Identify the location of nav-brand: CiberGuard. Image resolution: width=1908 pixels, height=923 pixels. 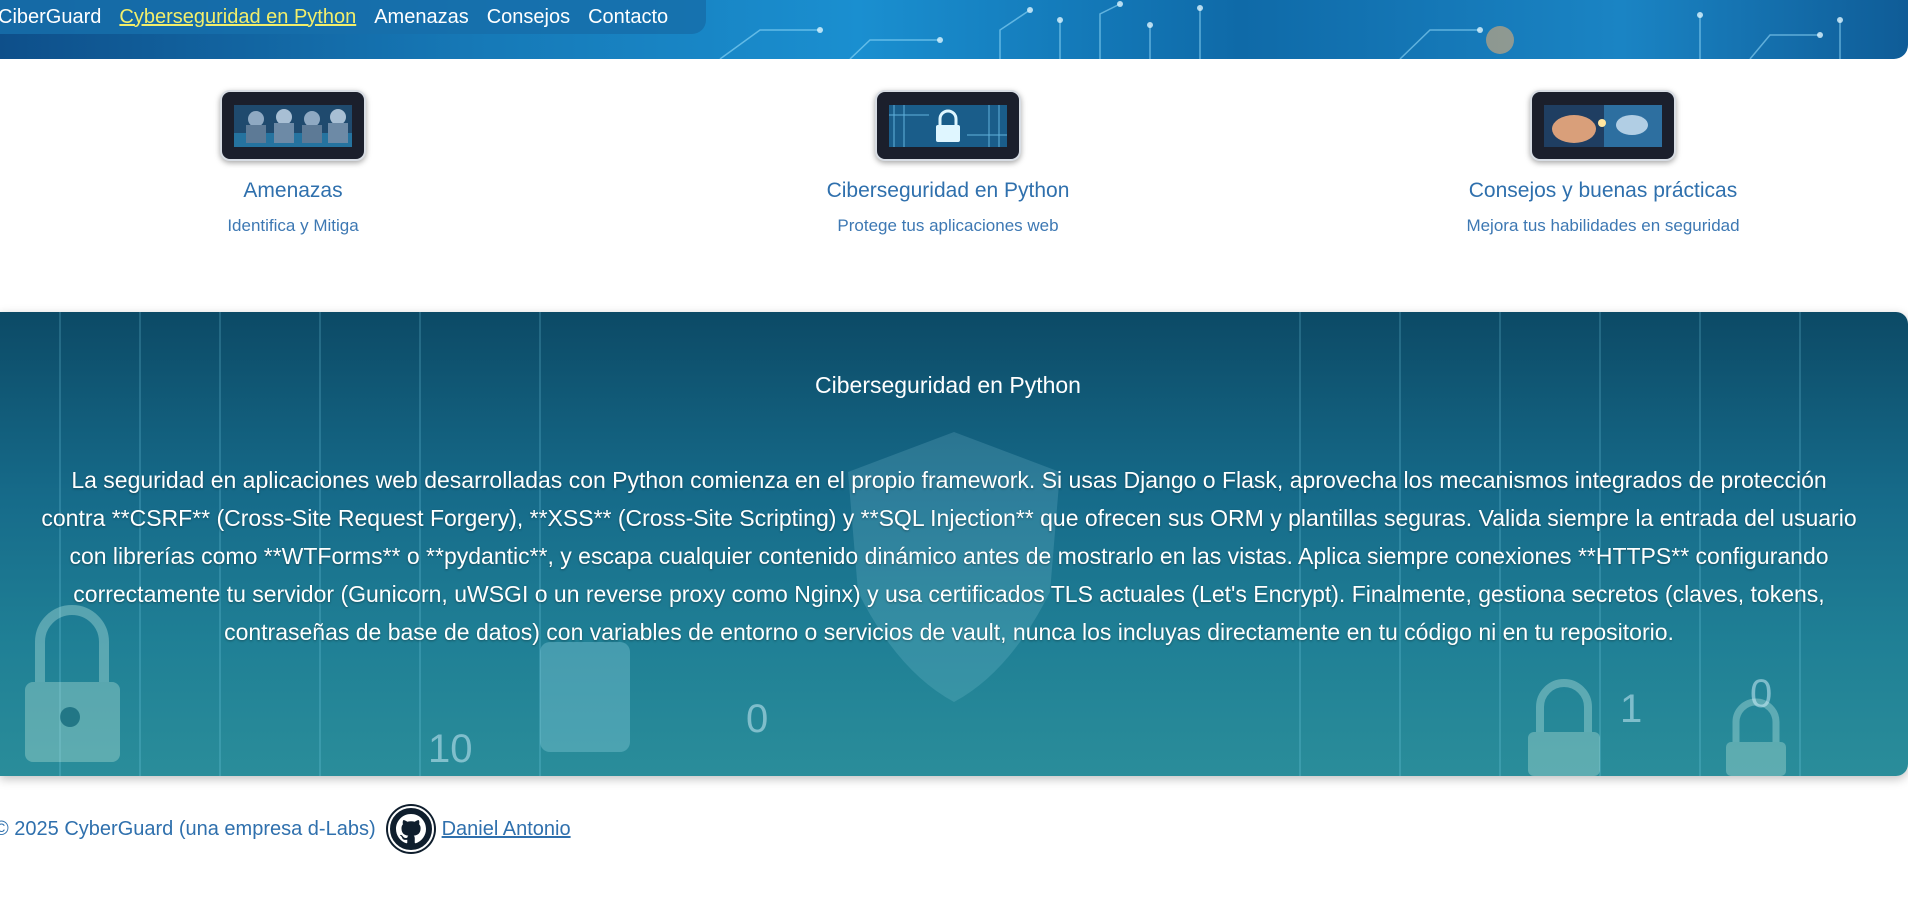
(50, 17).